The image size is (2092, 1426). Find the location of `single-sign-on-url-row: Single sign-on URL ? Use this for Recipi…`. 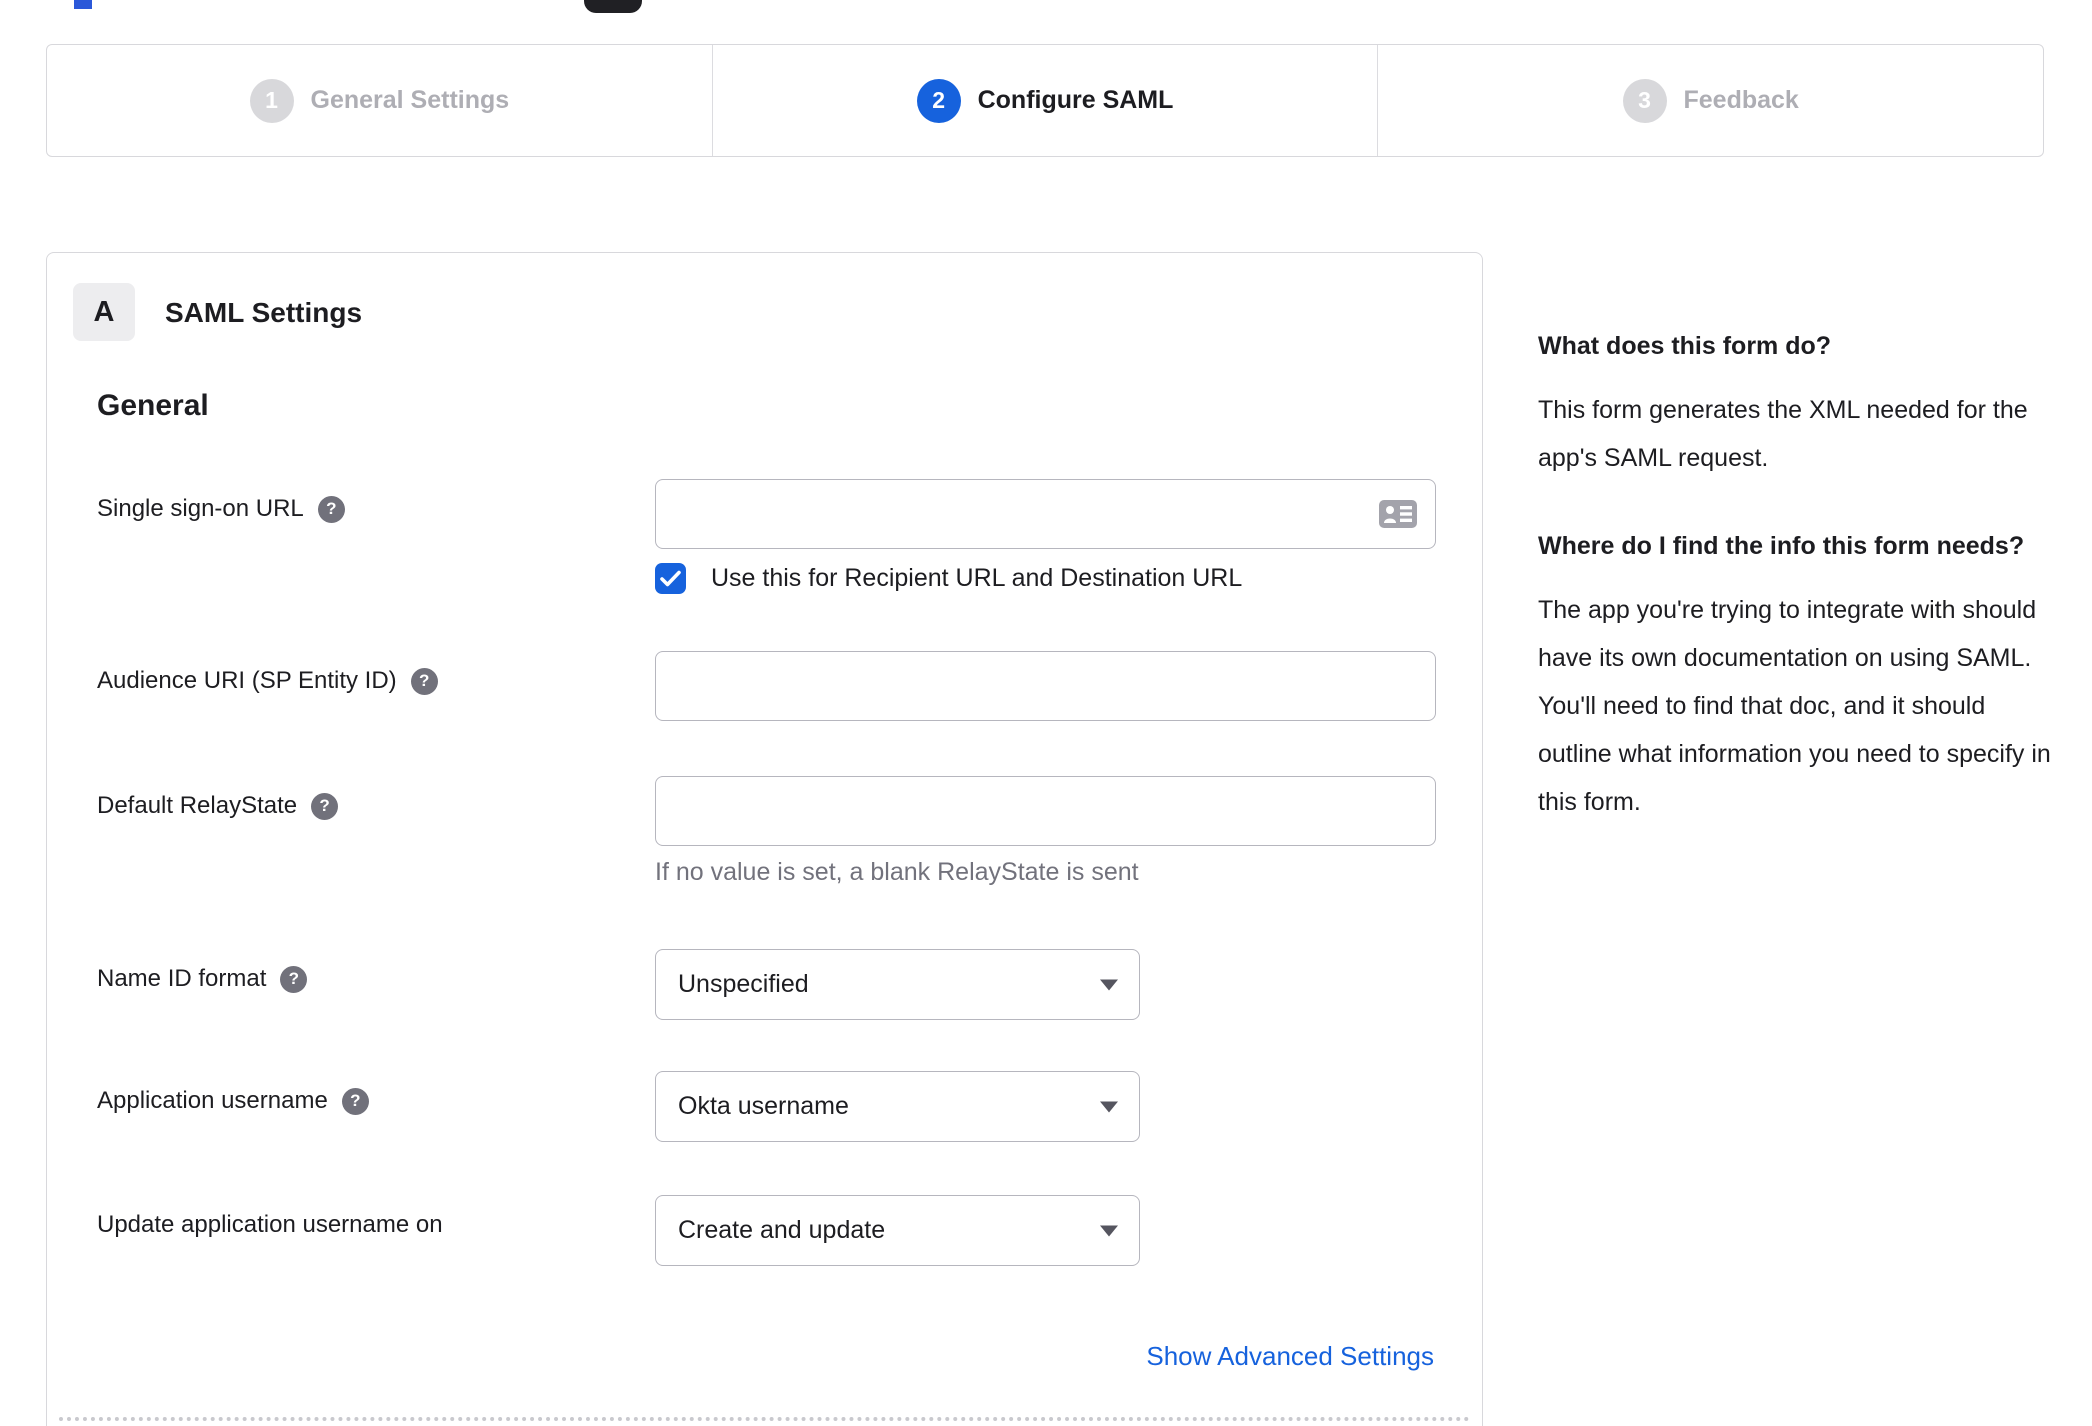

single-sign-on-url-row: Single sign-on URL ? Use this for Recipi… is located at coordinates (766, 536).